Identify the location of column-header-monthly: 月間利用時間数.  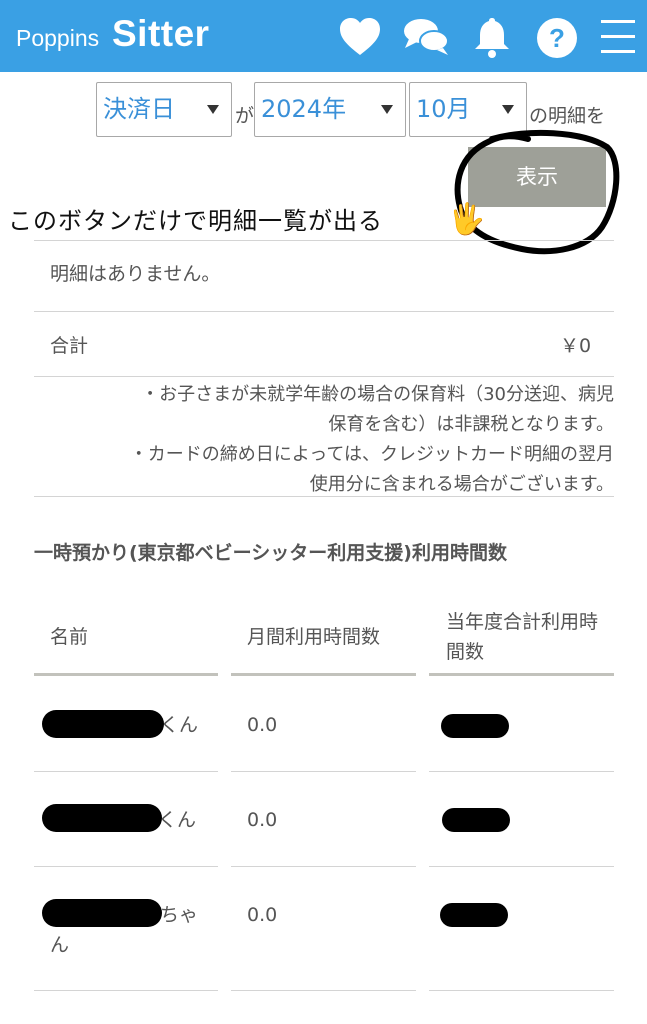
(314, 637).